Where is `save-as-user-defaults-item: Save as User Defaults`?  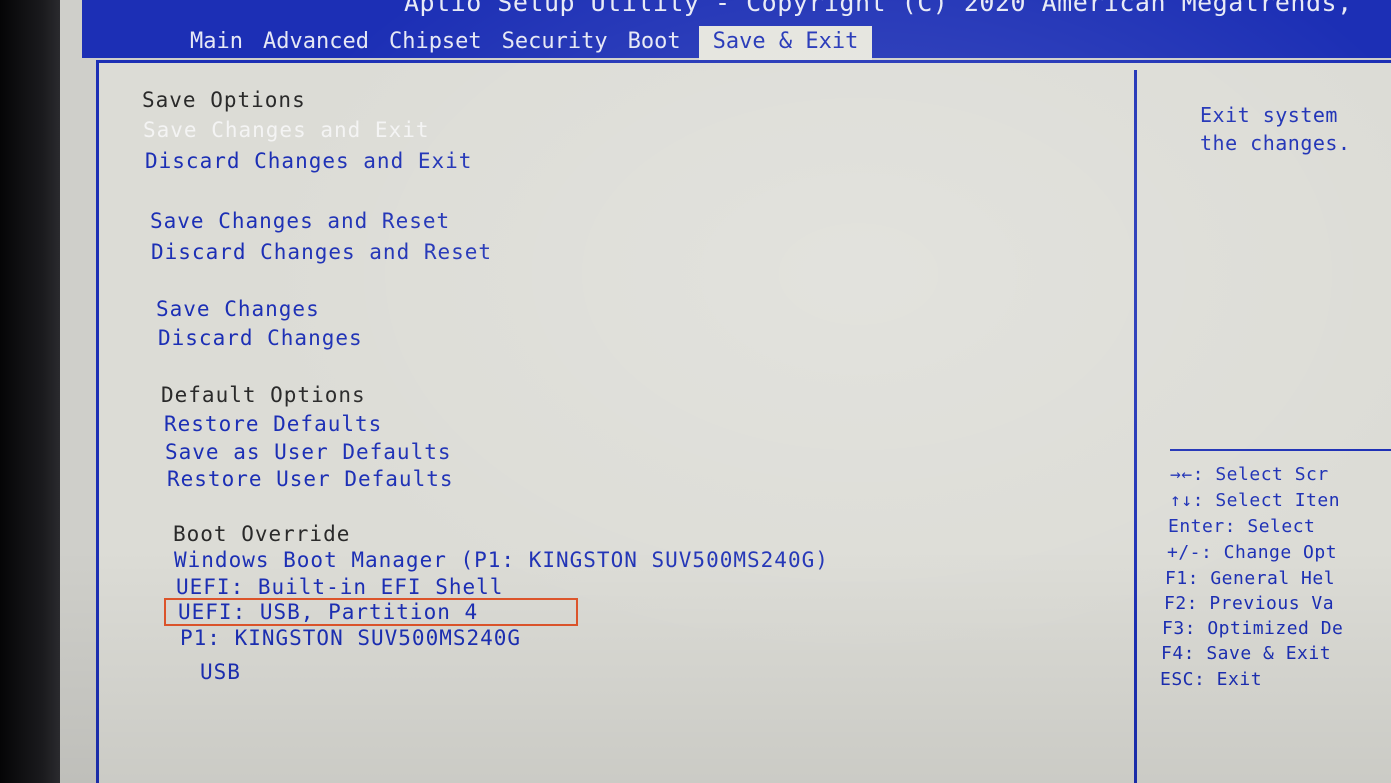
save-as-user-defaults-item: Save as User Defaults is located at coordinates (308, 452).